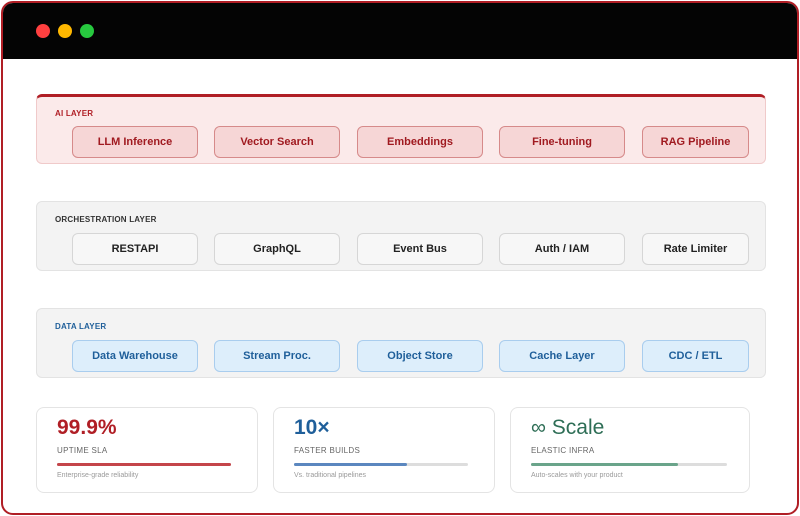  What do you see at coordinates (695, 356) in the screenshot?
I see `chip-cdc-etl: CDC / ETL` at bounding box center [695, 356].